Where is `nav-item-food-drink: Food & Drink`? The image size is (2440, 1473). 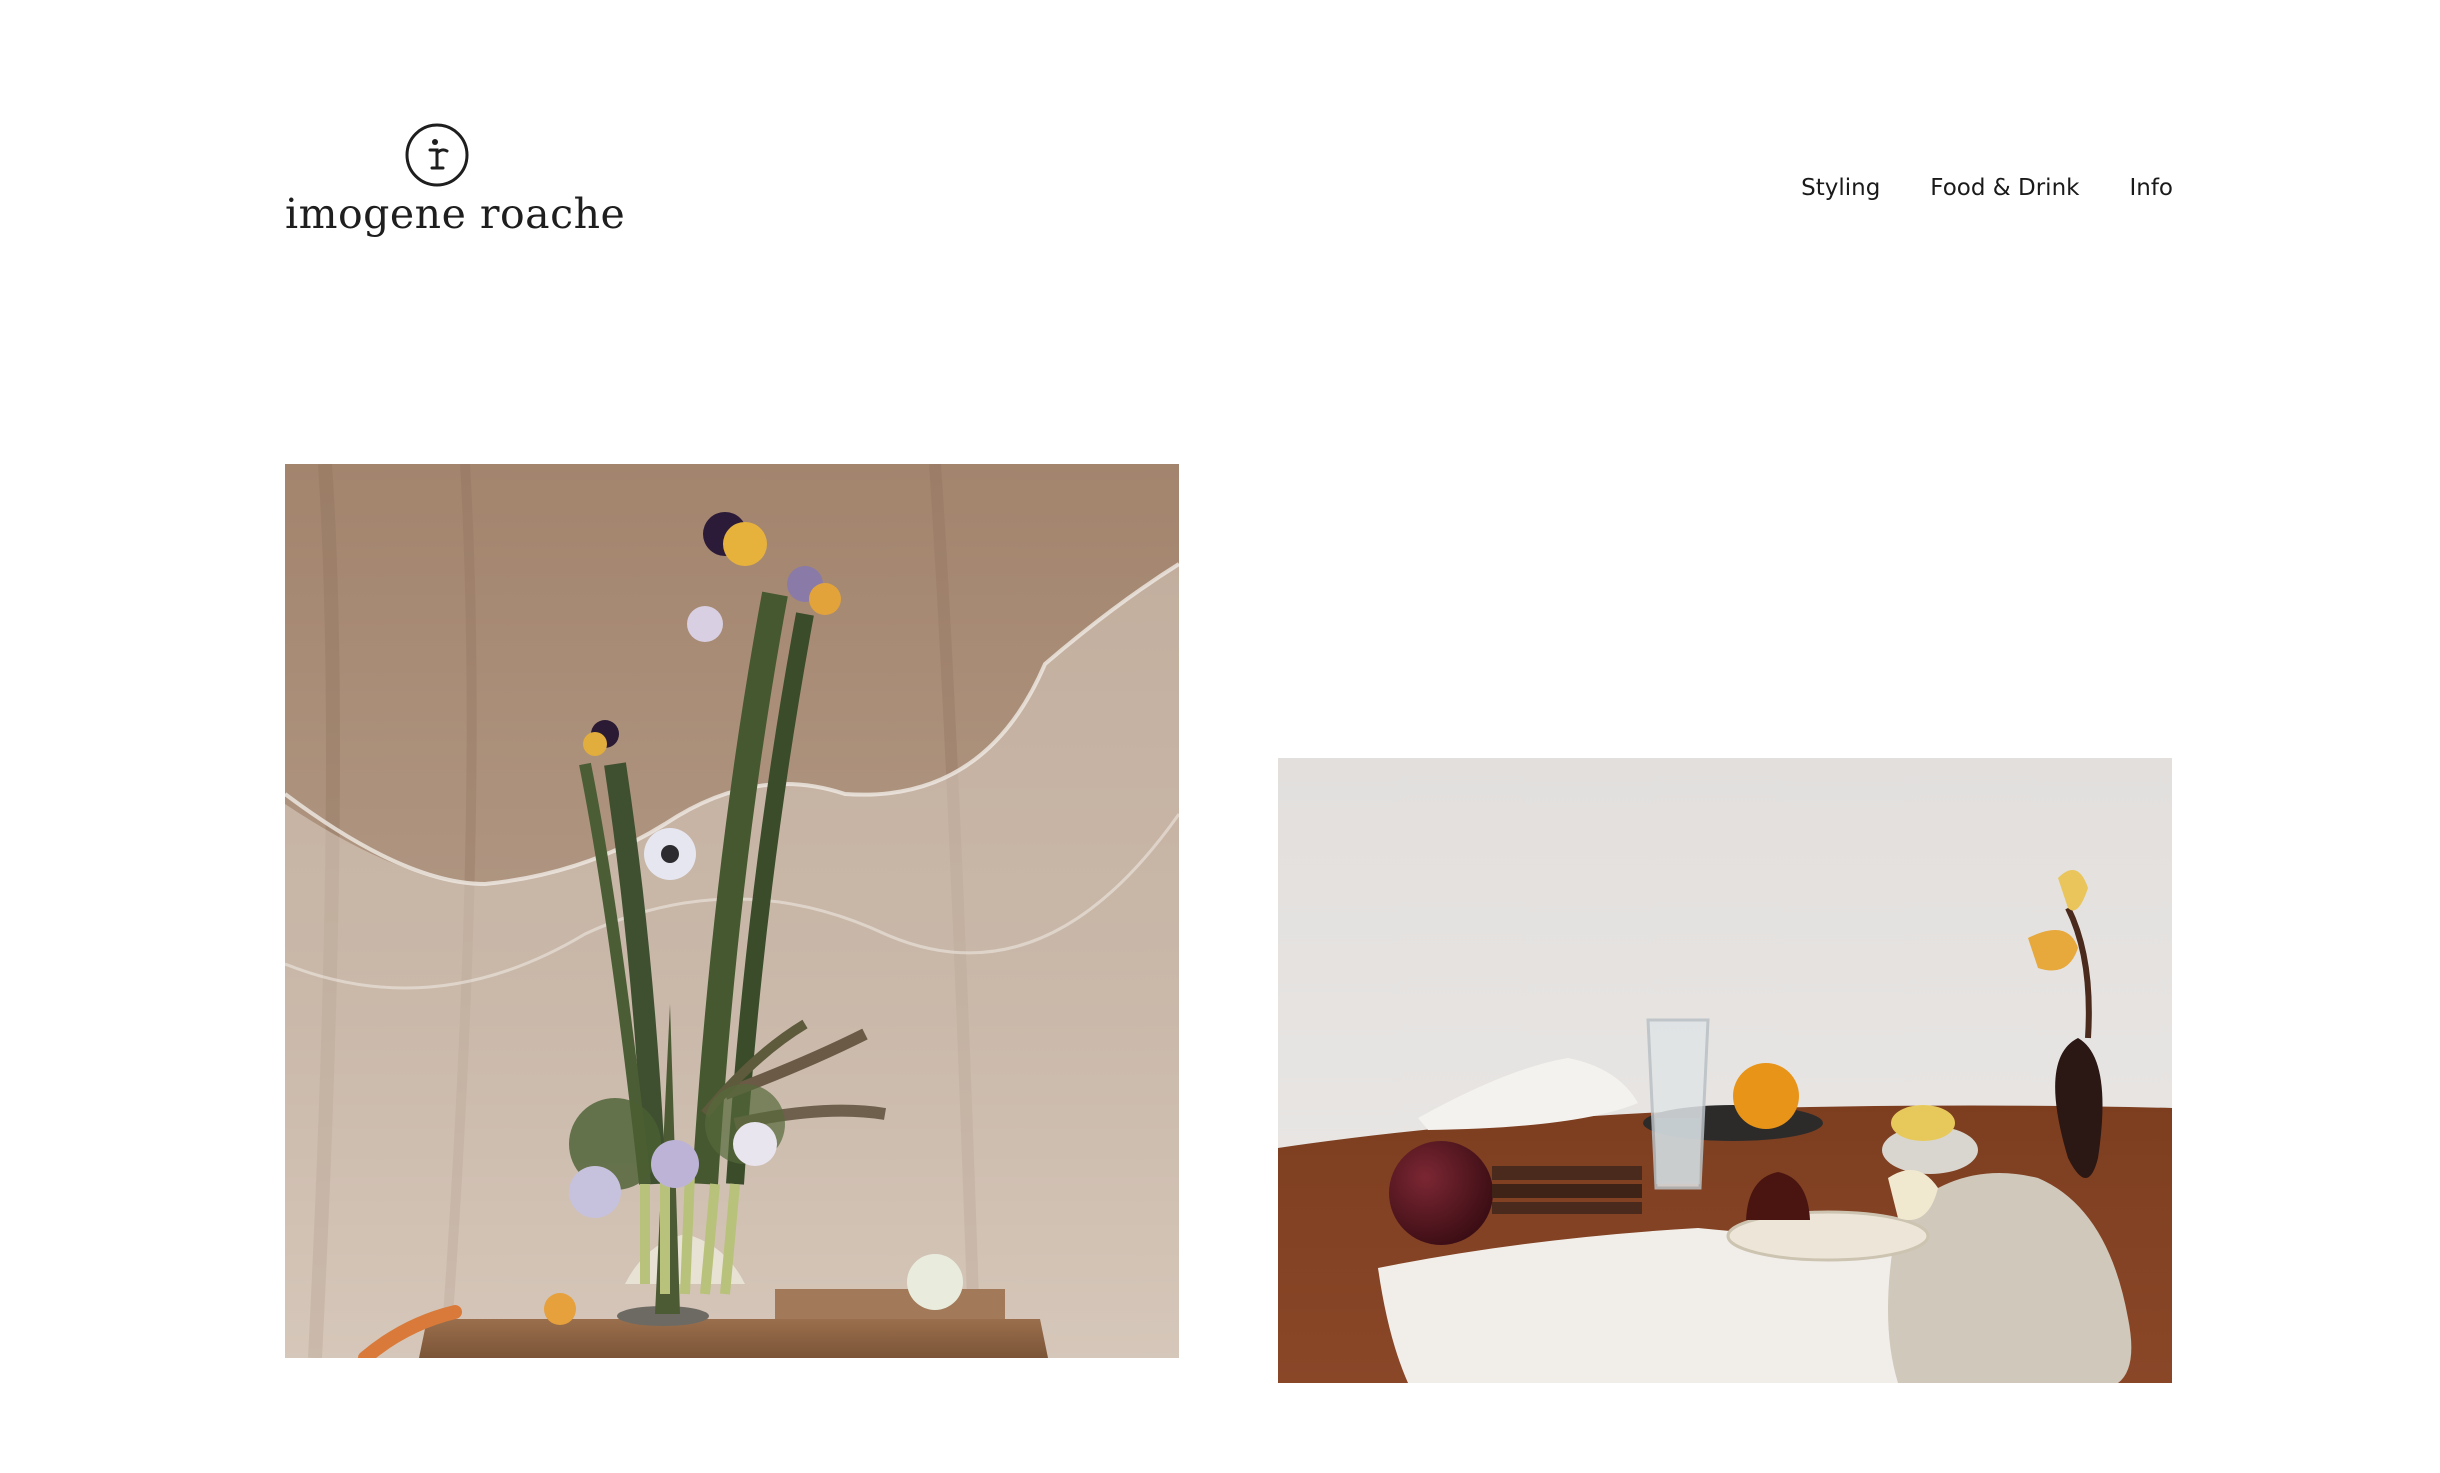
nav-item-food-drink: Food & Drink is located at coordinates (2004, 188).